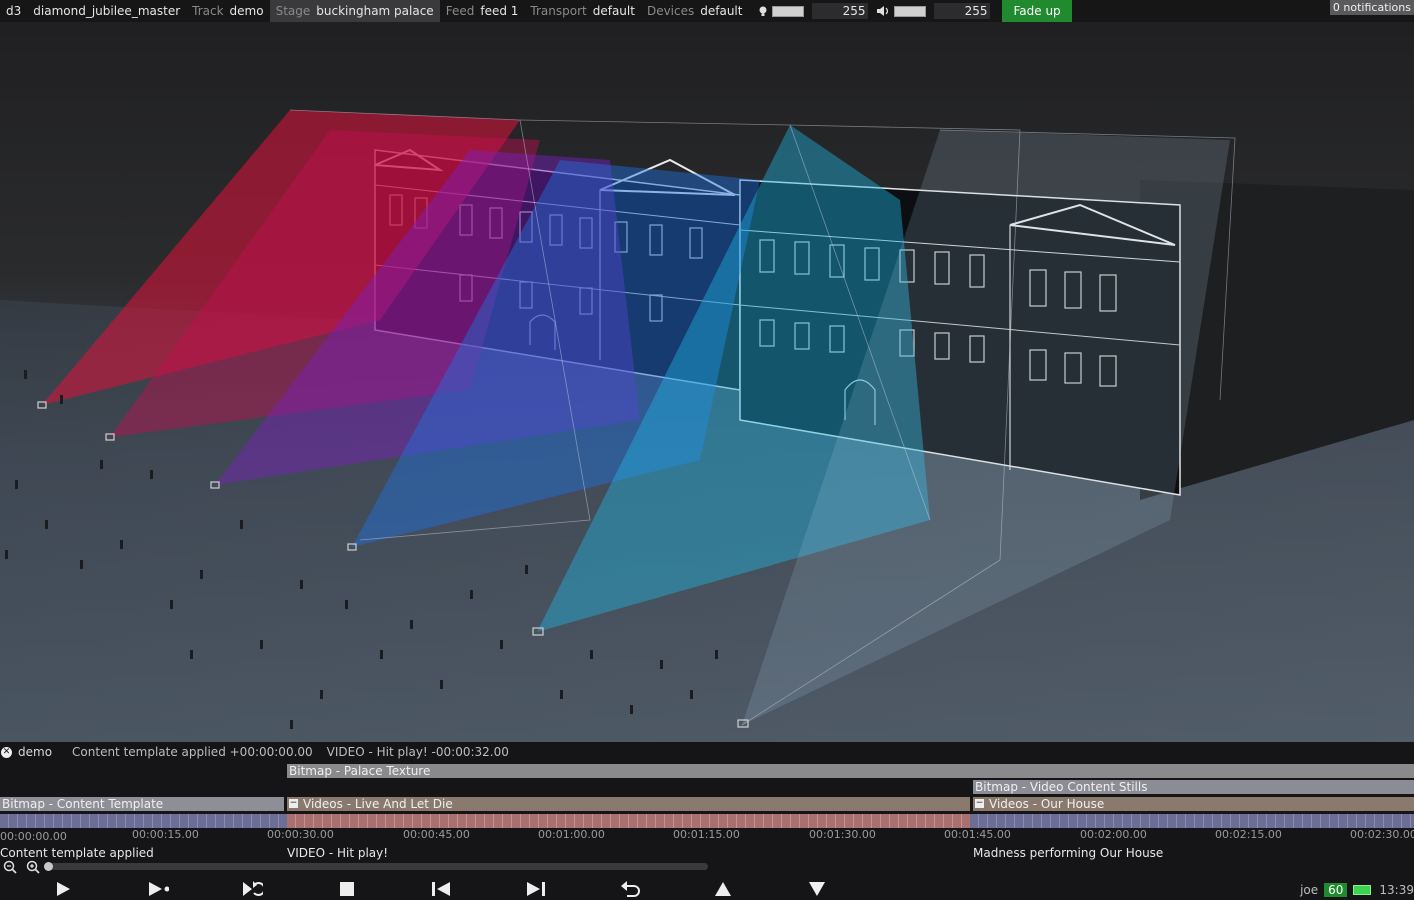 This screenshot has width=1414, height=900. What do you see at coordinates (1309, 890) in the screenshot?
I see `user-name: joe` at bounding box center [1309, 890].